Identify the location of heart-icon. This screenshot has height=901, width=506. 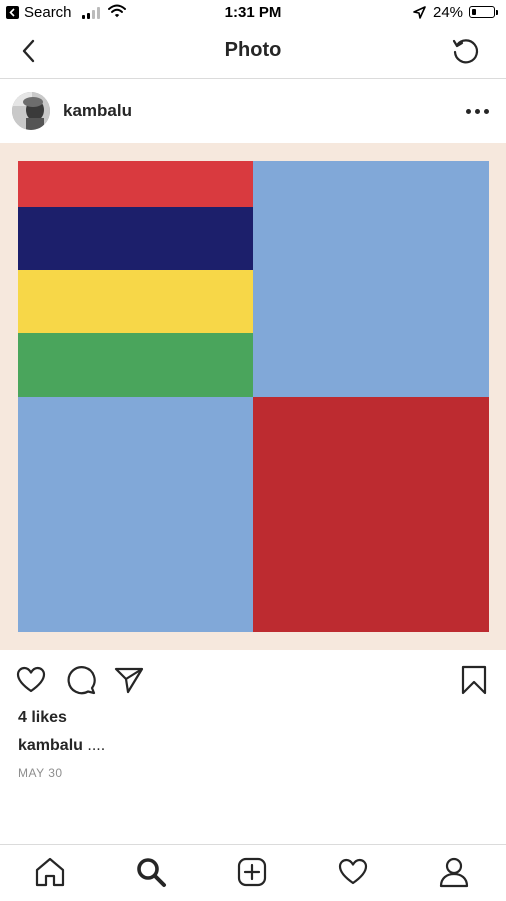
(31, 680).